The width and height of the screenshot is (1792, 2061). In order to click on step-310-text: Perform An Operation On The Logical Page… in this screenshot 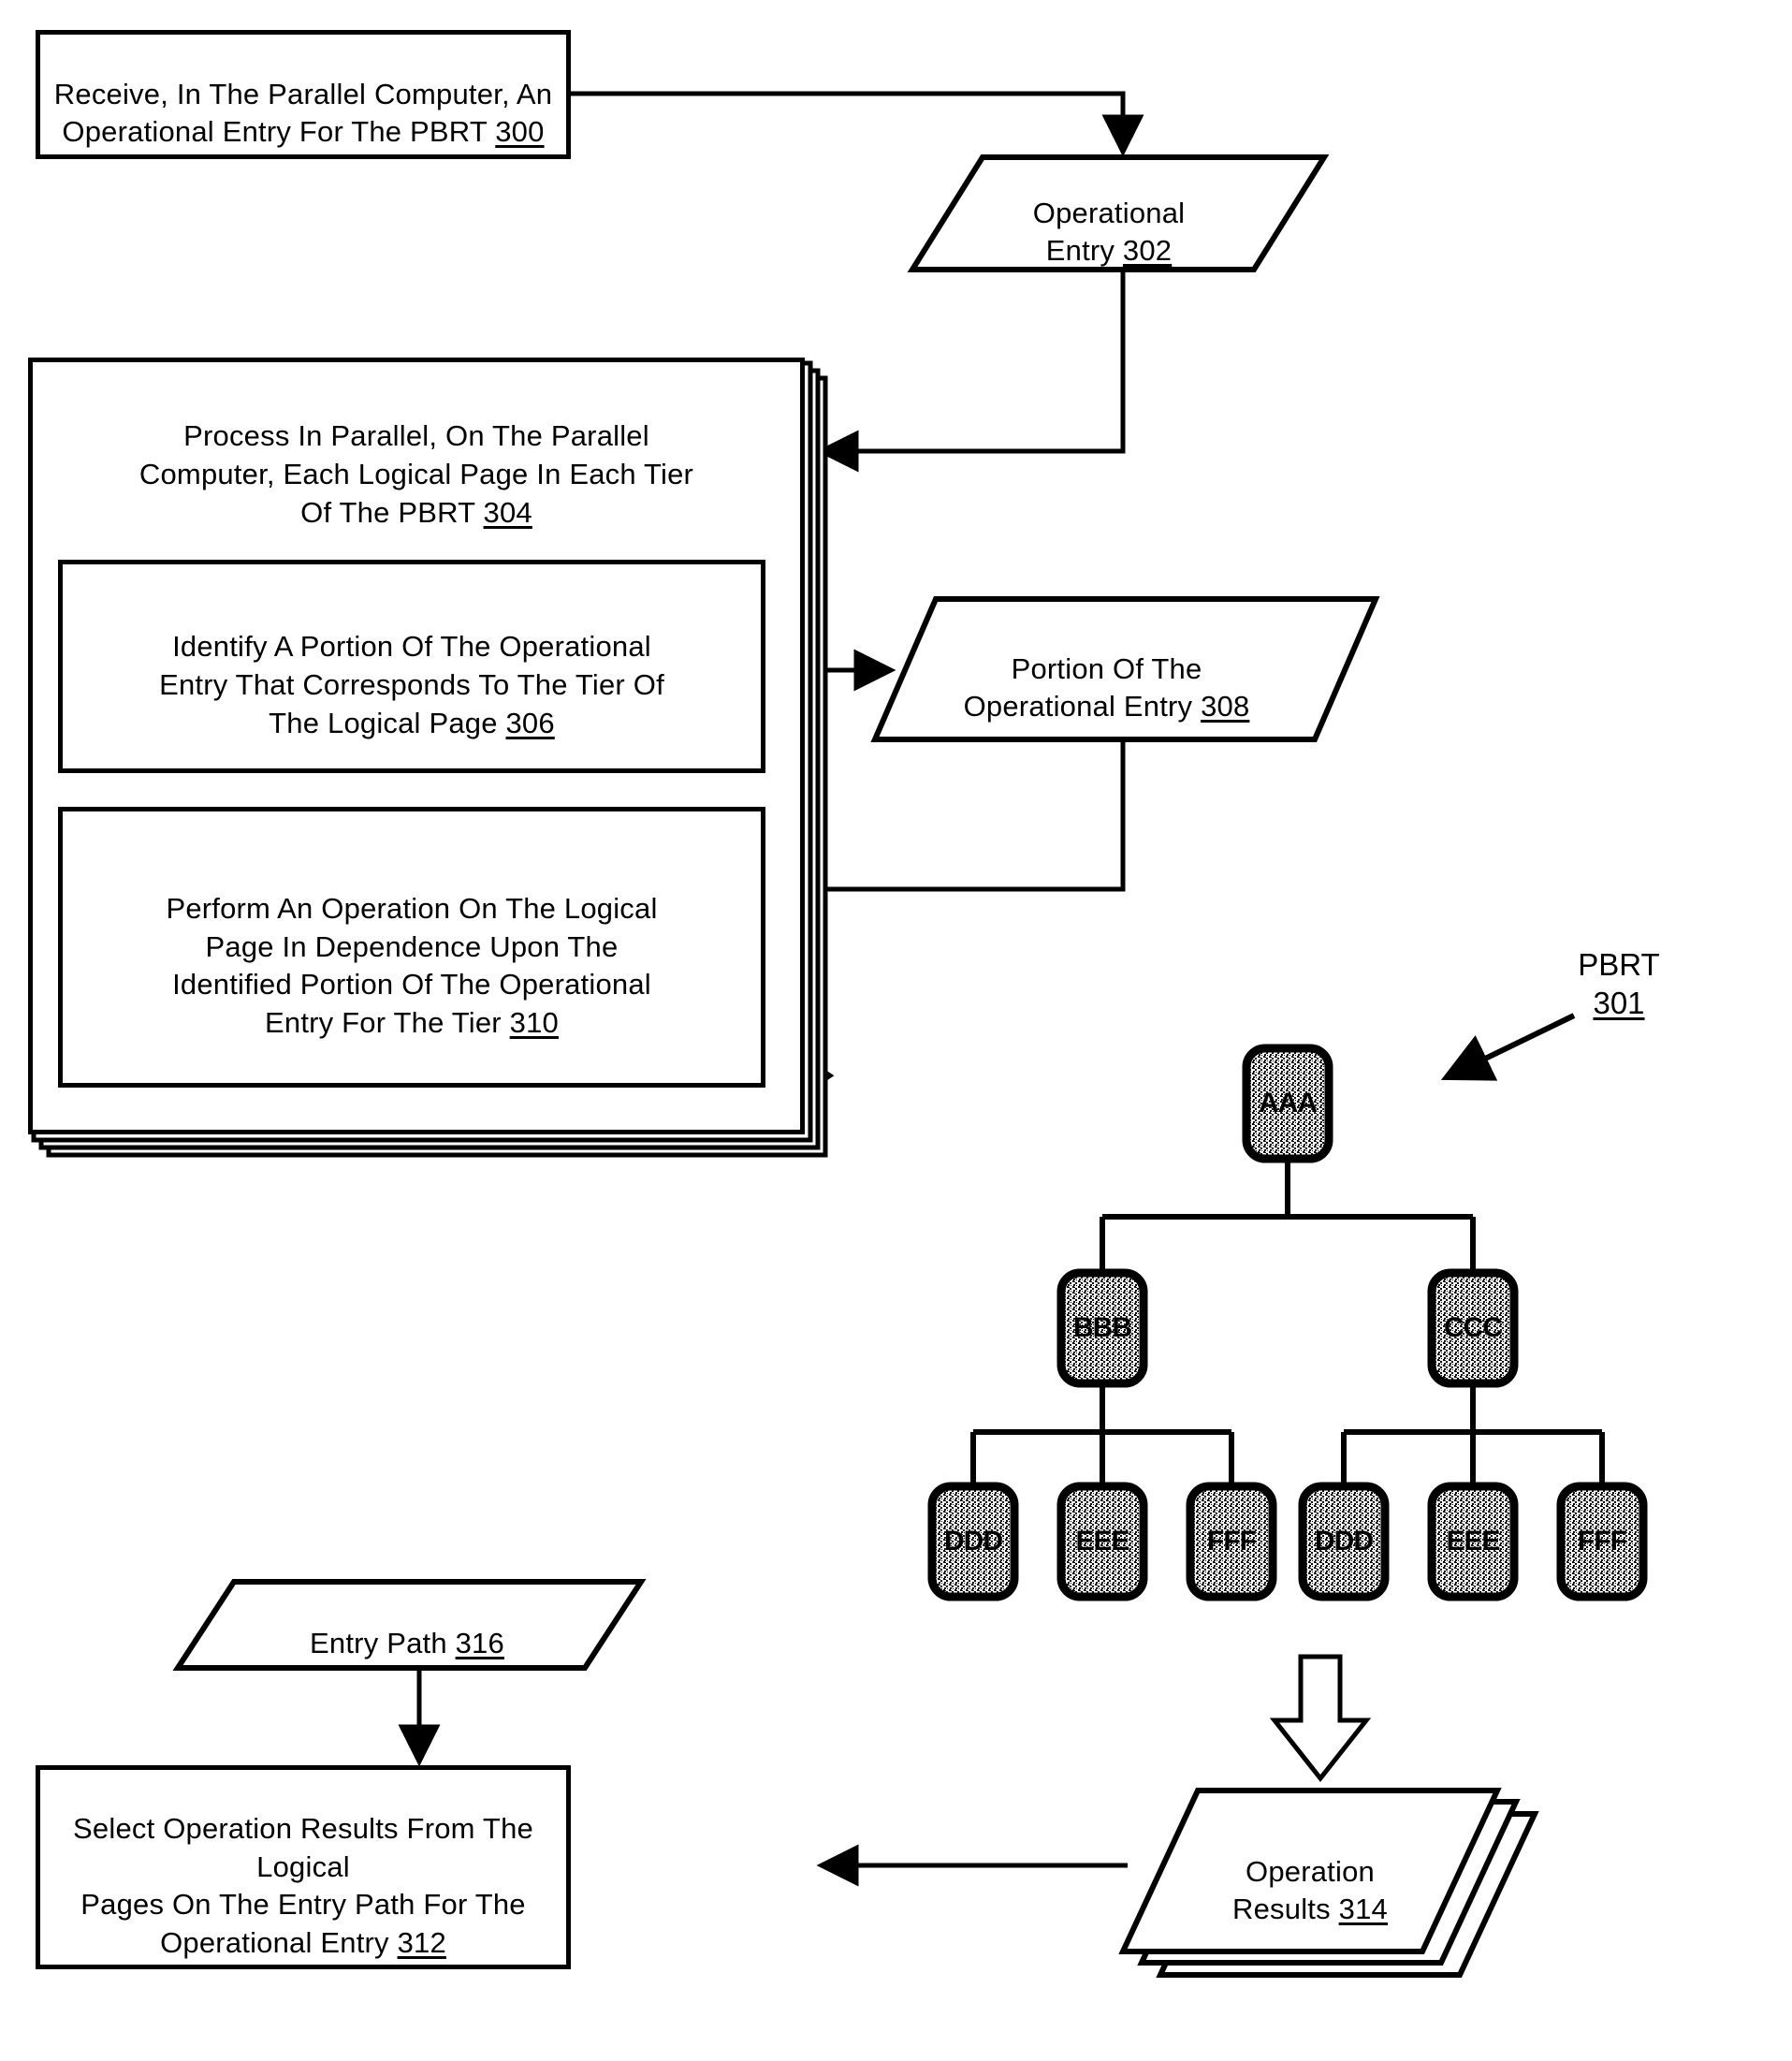, I will do `click(412, 965)`.